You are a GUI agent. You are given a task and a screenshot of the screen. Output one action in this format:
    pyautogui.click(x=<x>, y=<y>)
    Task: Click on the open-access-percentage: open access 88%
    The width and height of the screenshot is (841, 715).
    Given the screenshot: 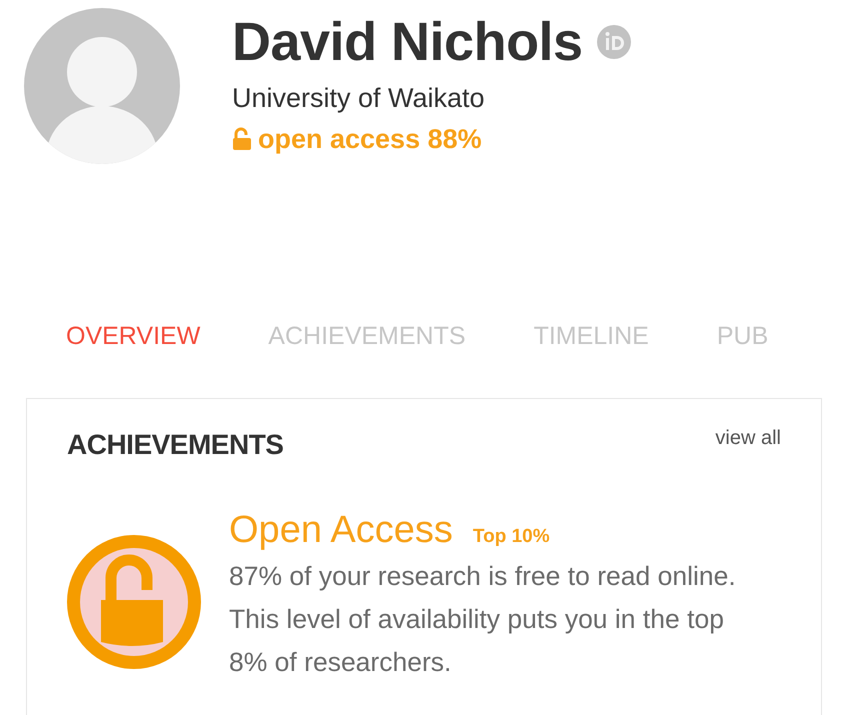 What is the action you would take?
    pyautogui.click(x=370, y=139)
    